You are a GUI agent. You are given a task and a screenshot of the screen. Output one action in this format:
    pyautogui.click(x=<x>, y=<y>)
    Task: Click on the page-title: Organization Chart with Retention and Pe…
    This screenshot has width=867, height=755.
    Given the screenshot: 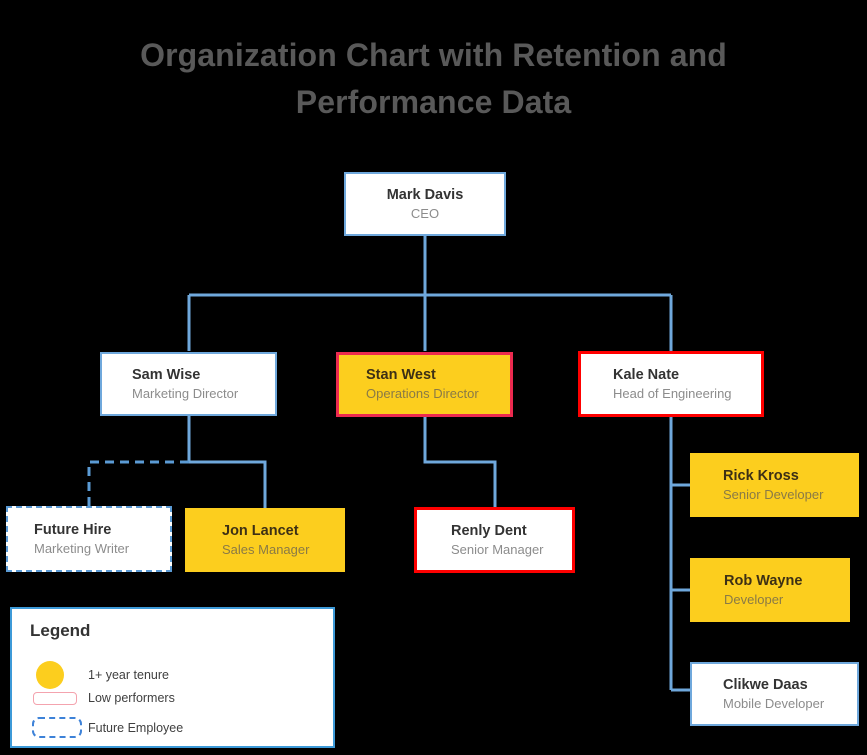 What is the action you would take?
    pyautogui.click(x=433, y=78)
    